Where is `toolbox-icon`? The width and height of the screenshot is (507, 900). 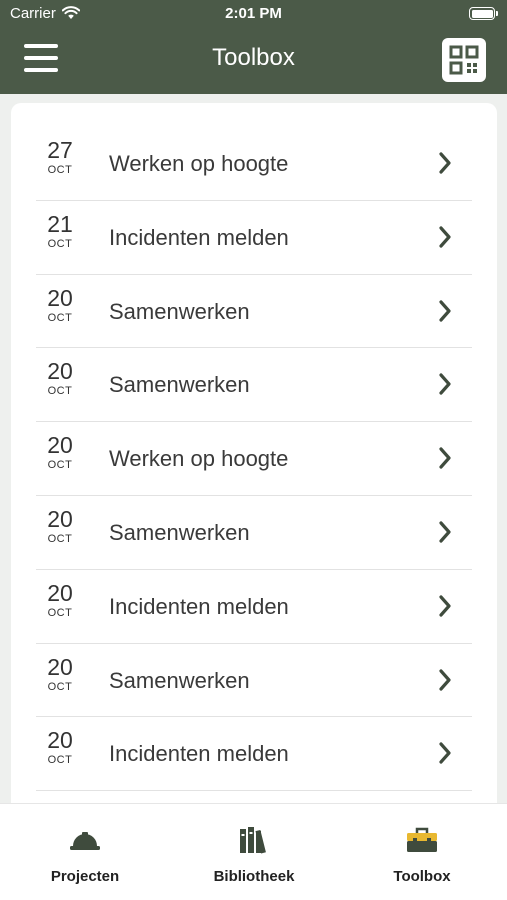 toolbox-icon is located at coordinates (422, 839).